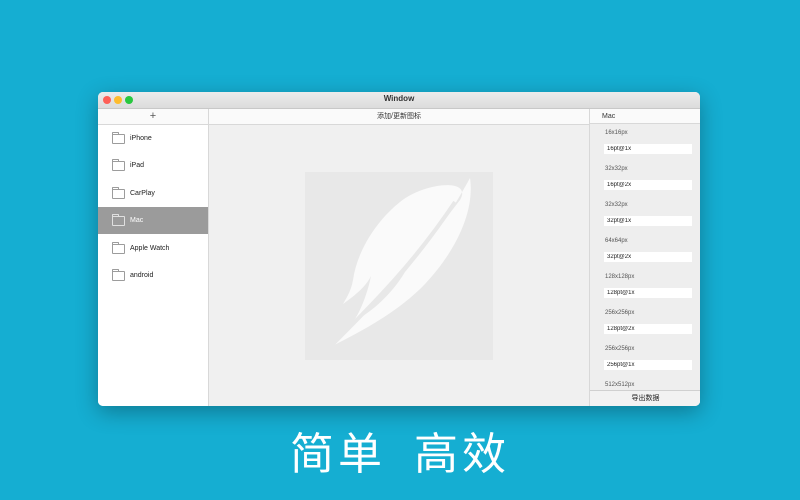 Image resolution: width=800 pixels, height=500 pixels. Describe the element at coordinates (153, 117) in the screenshot. I see `add-platform-button: +` at that location.